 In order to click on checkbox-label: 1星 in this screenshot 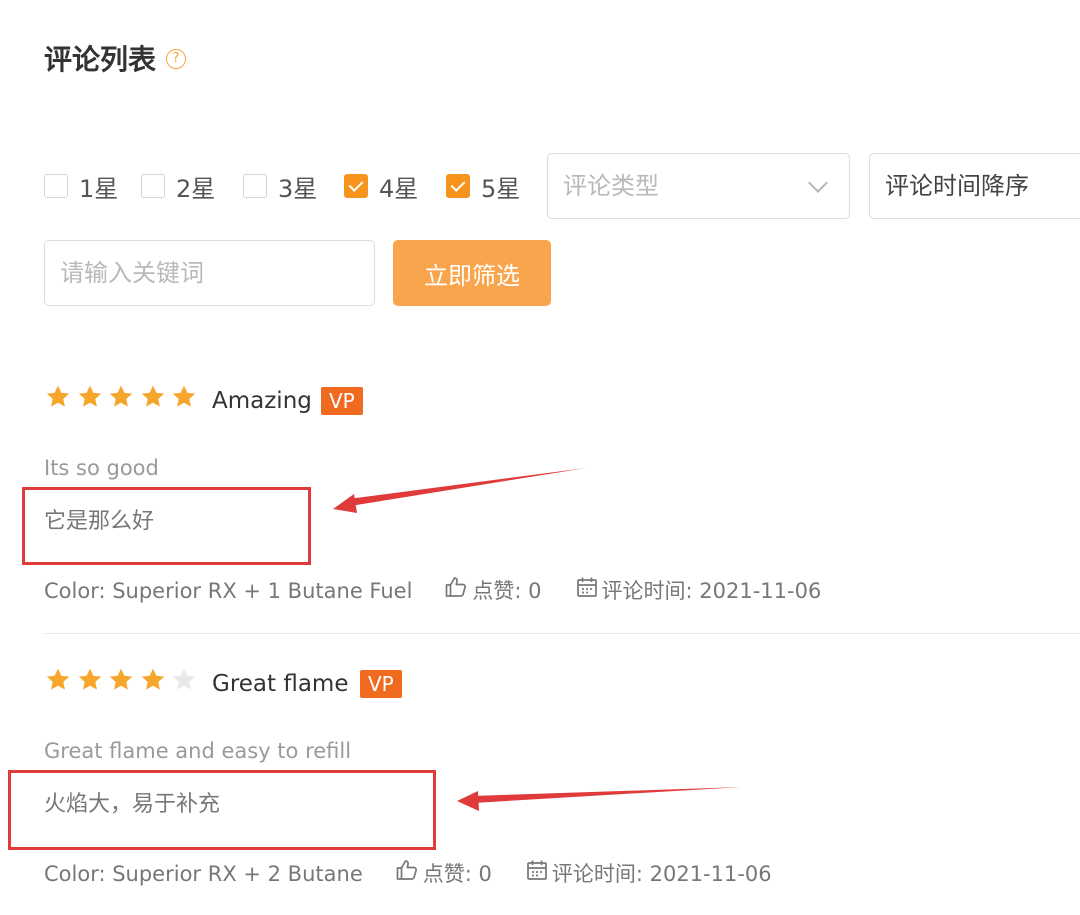, I will do `click(99, 188)`.